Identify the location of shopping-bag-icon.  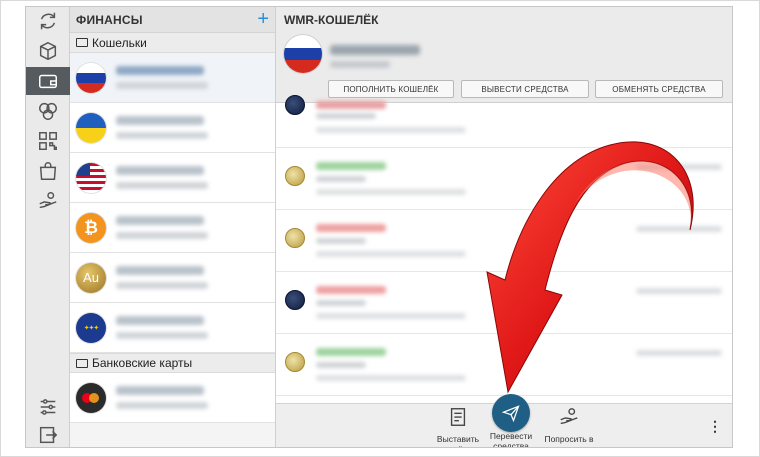
(48, 171).